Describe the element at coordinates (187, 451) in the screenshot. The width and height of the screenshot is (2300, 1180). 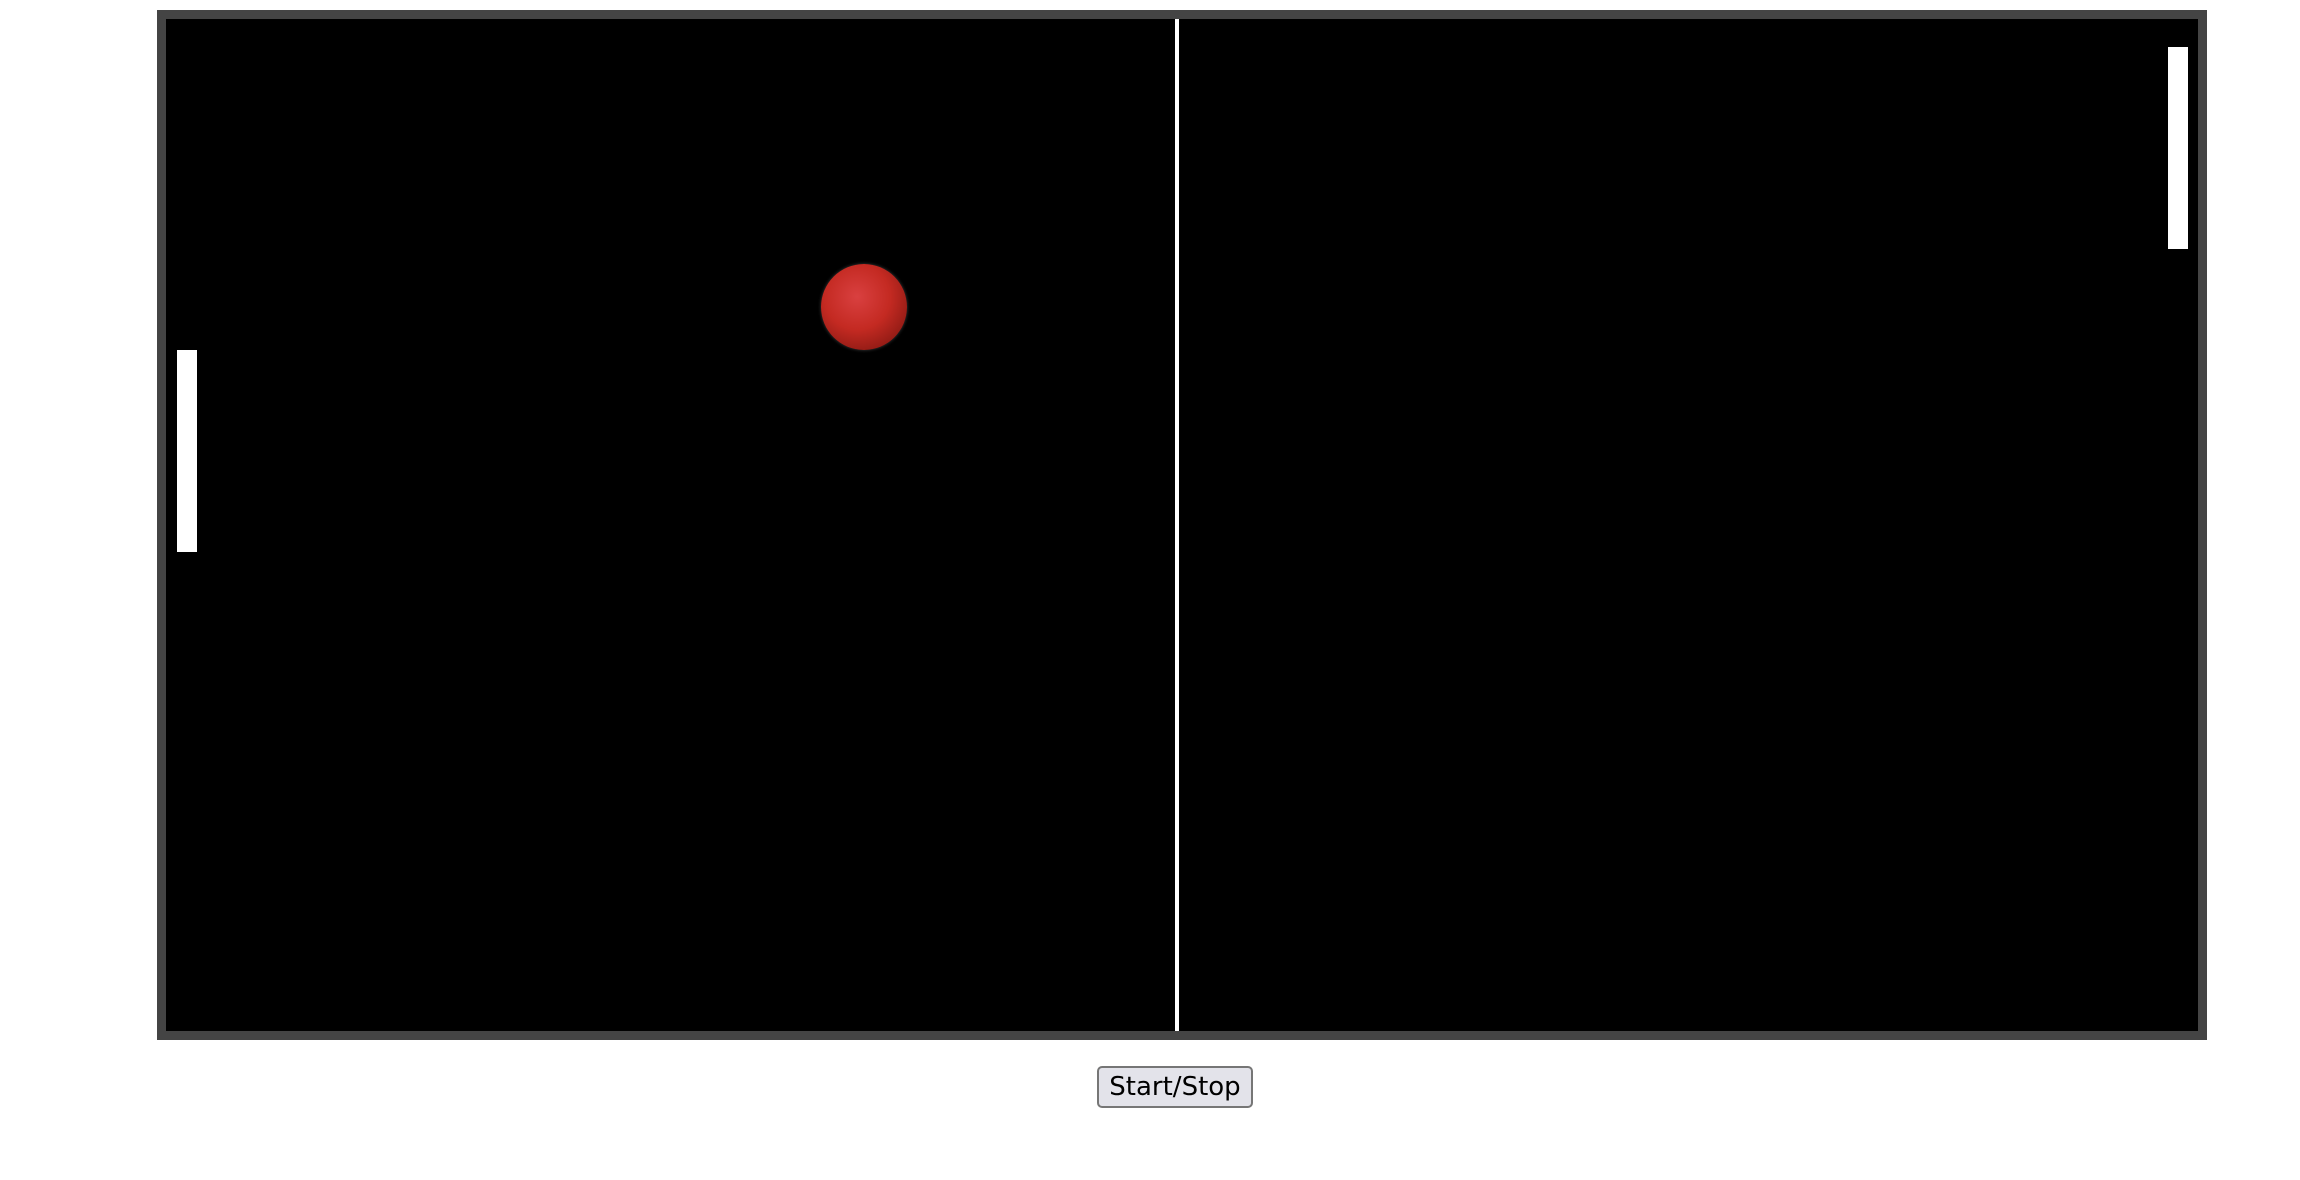
I see `left-paddle` at that location.